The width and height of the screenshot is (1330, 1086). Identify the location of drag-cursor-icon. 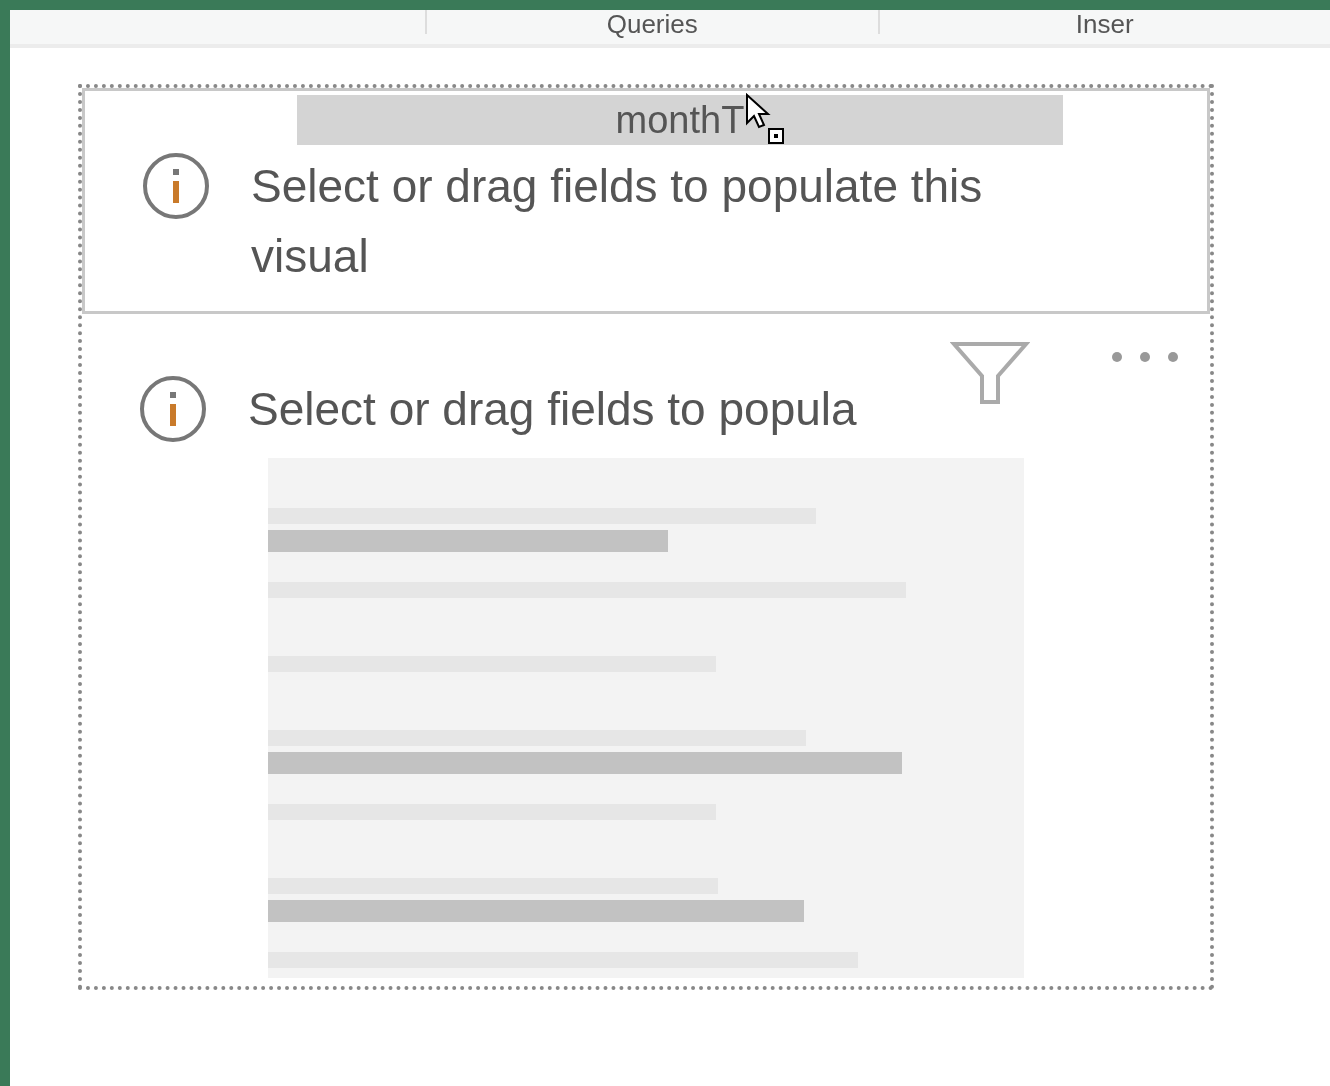
(765, 120).